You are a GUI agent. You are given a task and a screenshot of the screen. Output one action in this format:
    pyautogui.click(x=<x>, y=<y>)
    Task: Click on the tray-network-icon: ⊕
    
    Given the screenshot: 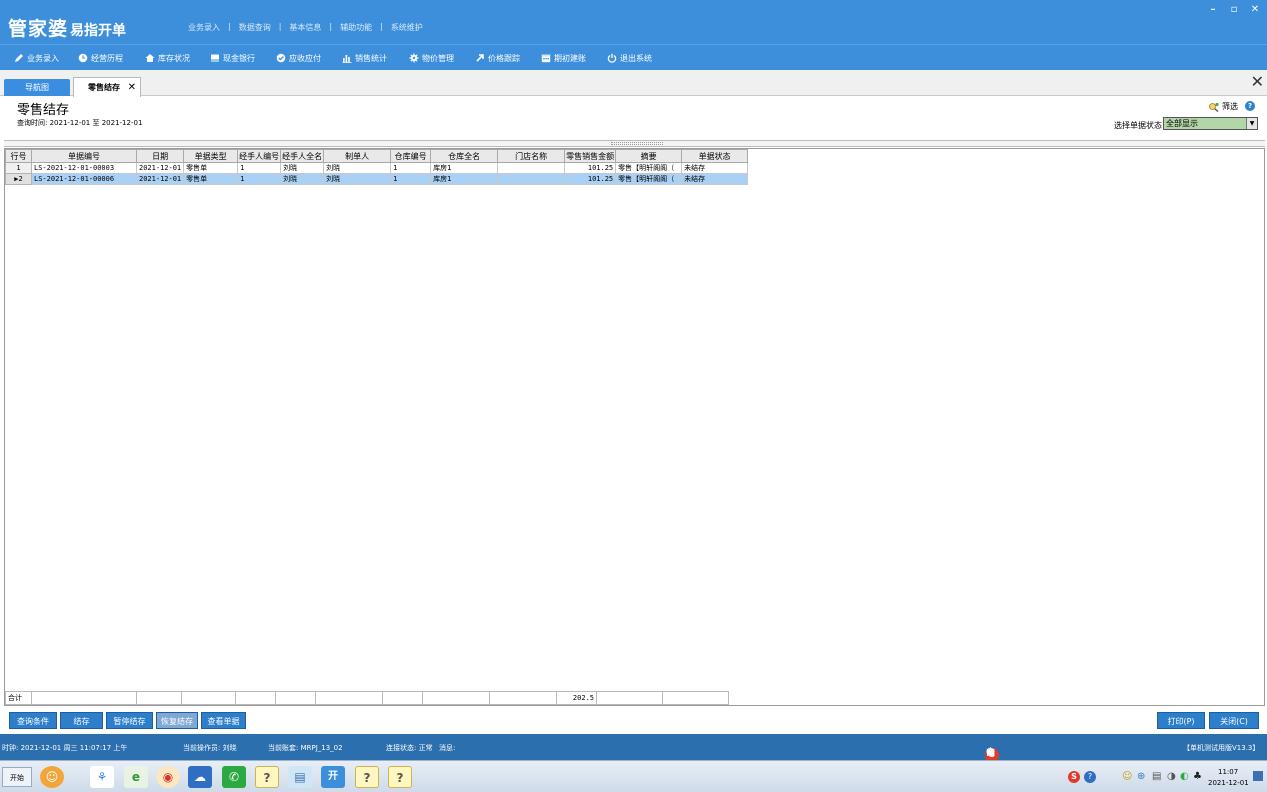 What is the action you would take?
    pyautogui.click(x=1141, y=776)
    